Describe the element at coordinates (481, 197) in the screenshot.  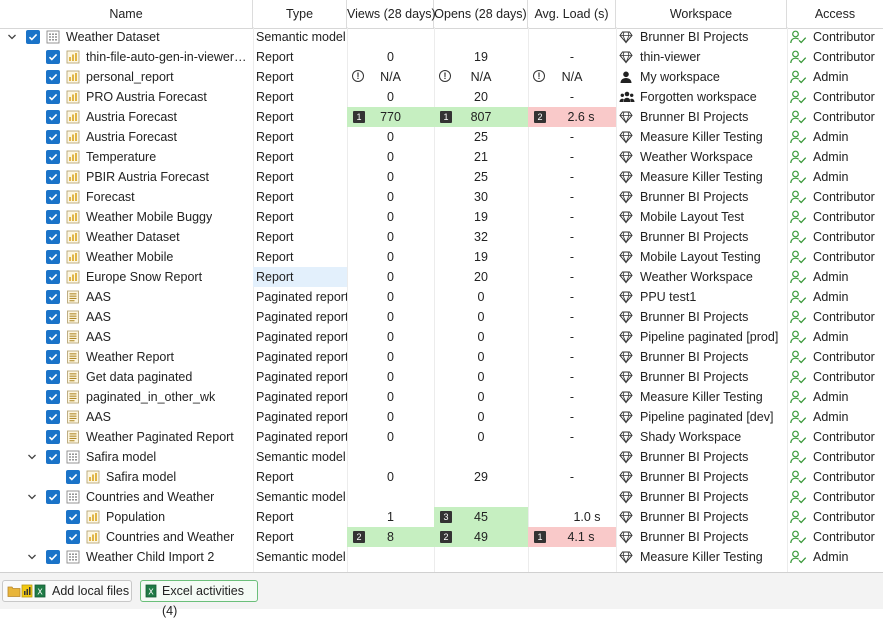
I see `opens-count-cell: 30` at that location.